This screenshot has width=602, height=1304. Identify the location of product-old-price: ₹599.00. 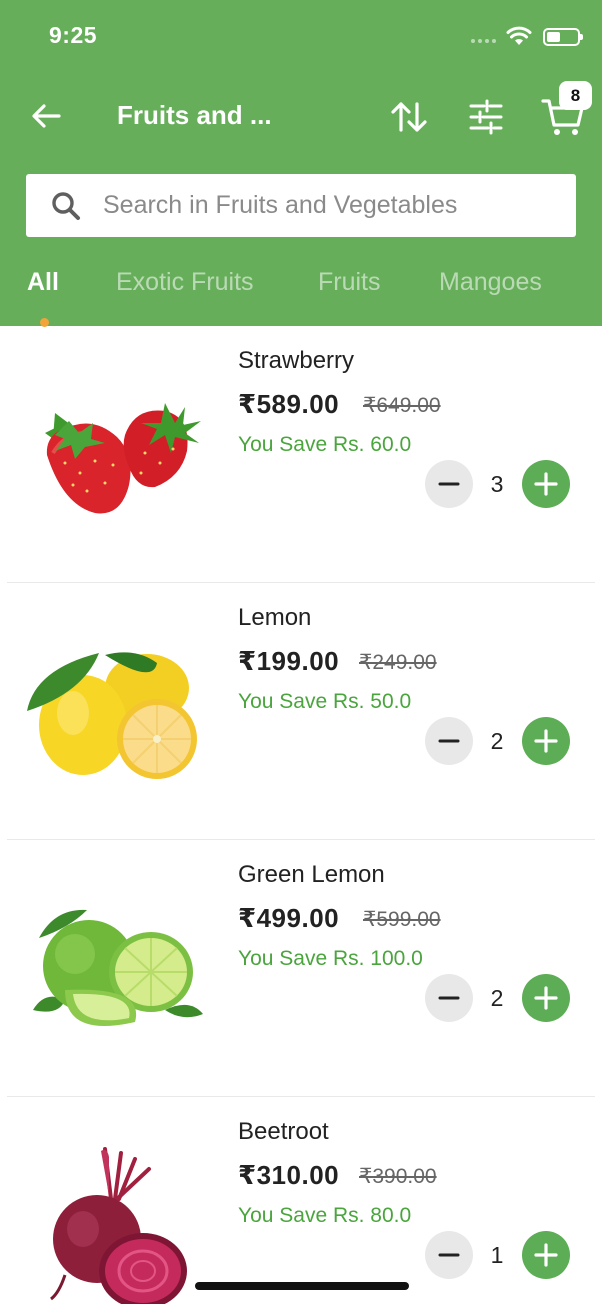
(402, 919).